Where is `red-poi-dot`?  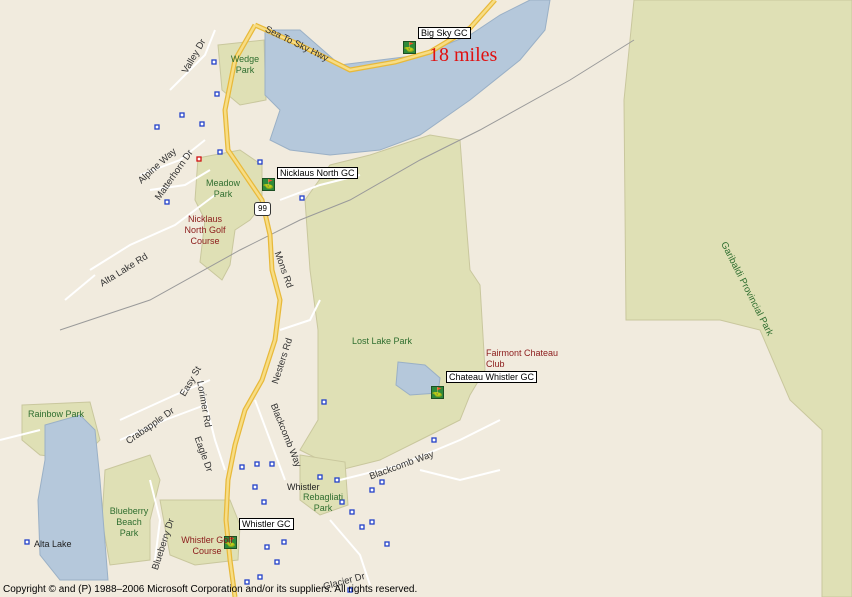 red-poi-dot is located at coordinates (199, 159).